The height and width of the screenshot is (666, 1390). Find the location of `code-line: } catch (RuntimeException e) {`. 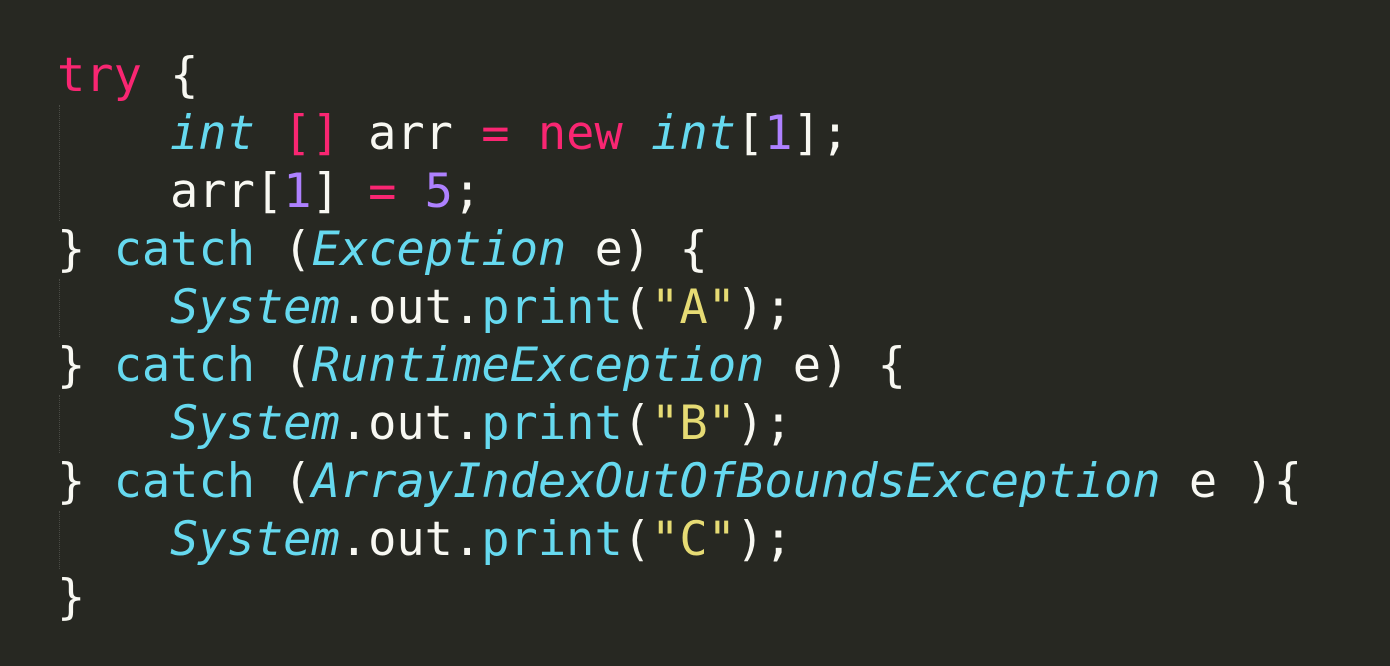

code-line: } catch (RuntimeException e) { is located at coordinates (723, 366).